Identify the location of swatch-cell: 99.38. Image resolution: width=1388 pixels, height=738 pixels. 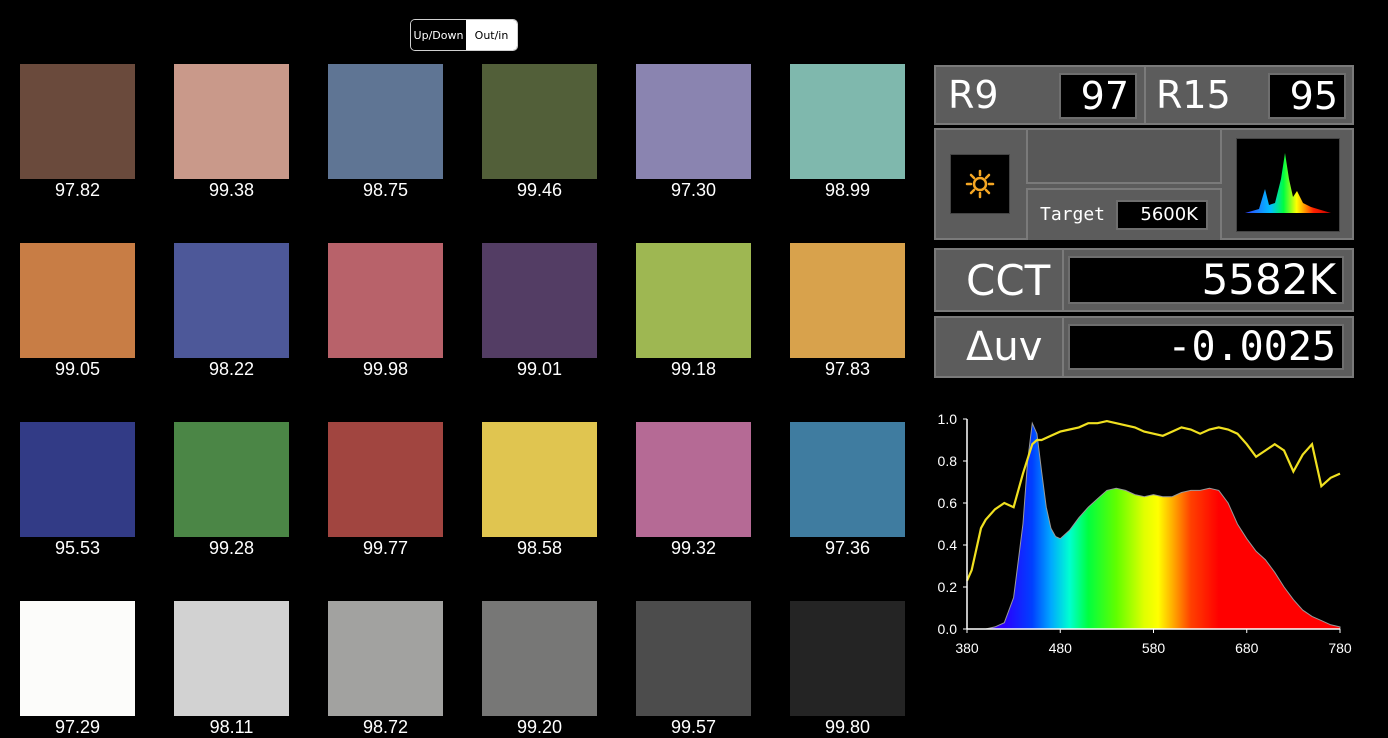
(231, 132).